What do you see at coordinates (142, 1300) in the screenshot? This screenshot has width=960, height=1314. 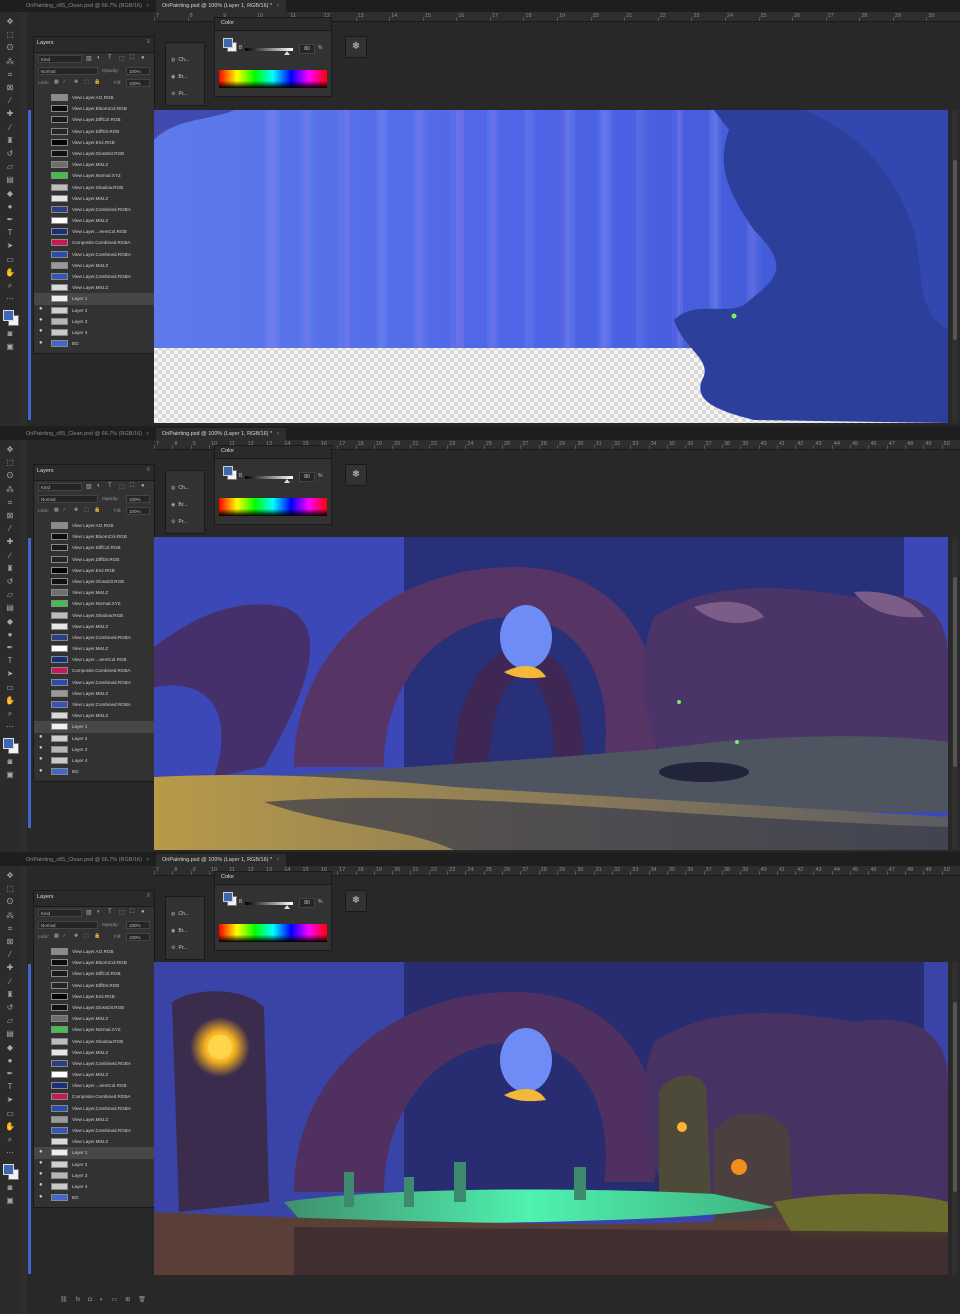 I see `delete-layer-icon: 🗑` at bounding box center [142, 1300].